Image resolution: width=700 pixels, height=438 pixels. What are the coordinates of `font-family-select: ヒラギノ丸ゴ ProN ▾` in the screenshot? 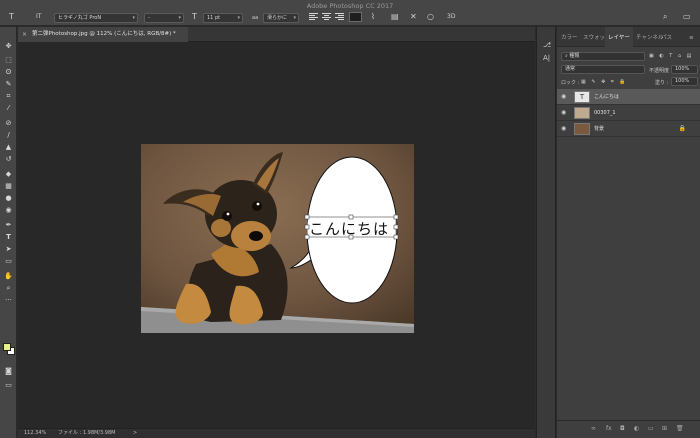 It's located at (96, 18).